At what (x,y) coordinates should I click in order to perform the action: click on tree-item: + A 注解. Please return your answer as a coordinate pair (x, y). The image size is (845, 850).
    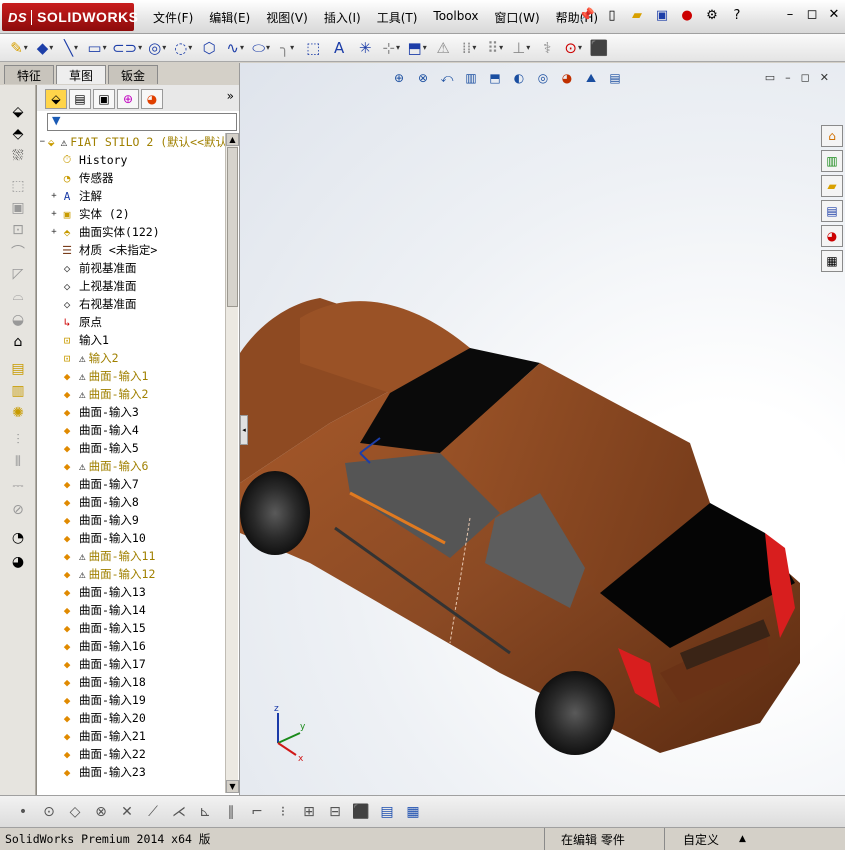
    Looking at the image, I should click on (137, 196).